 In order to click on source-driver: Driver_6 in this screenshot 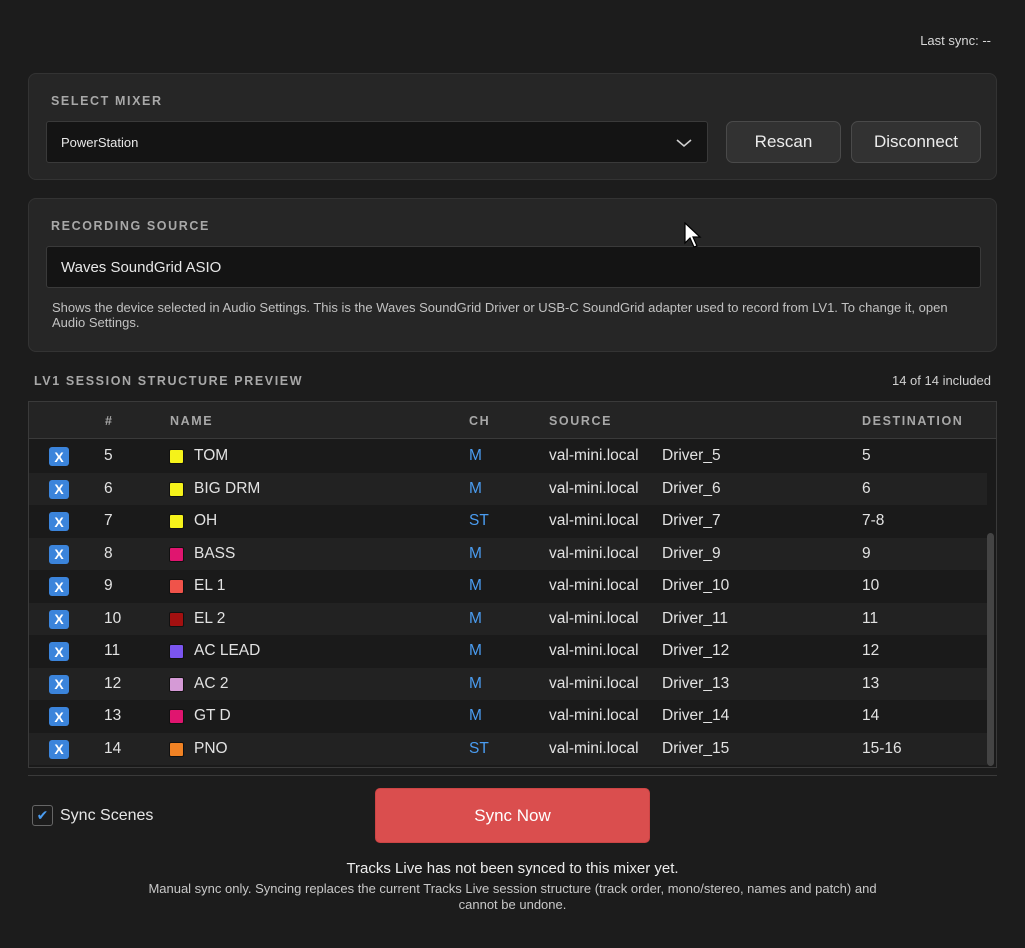, I will do `click(691, 488)`.